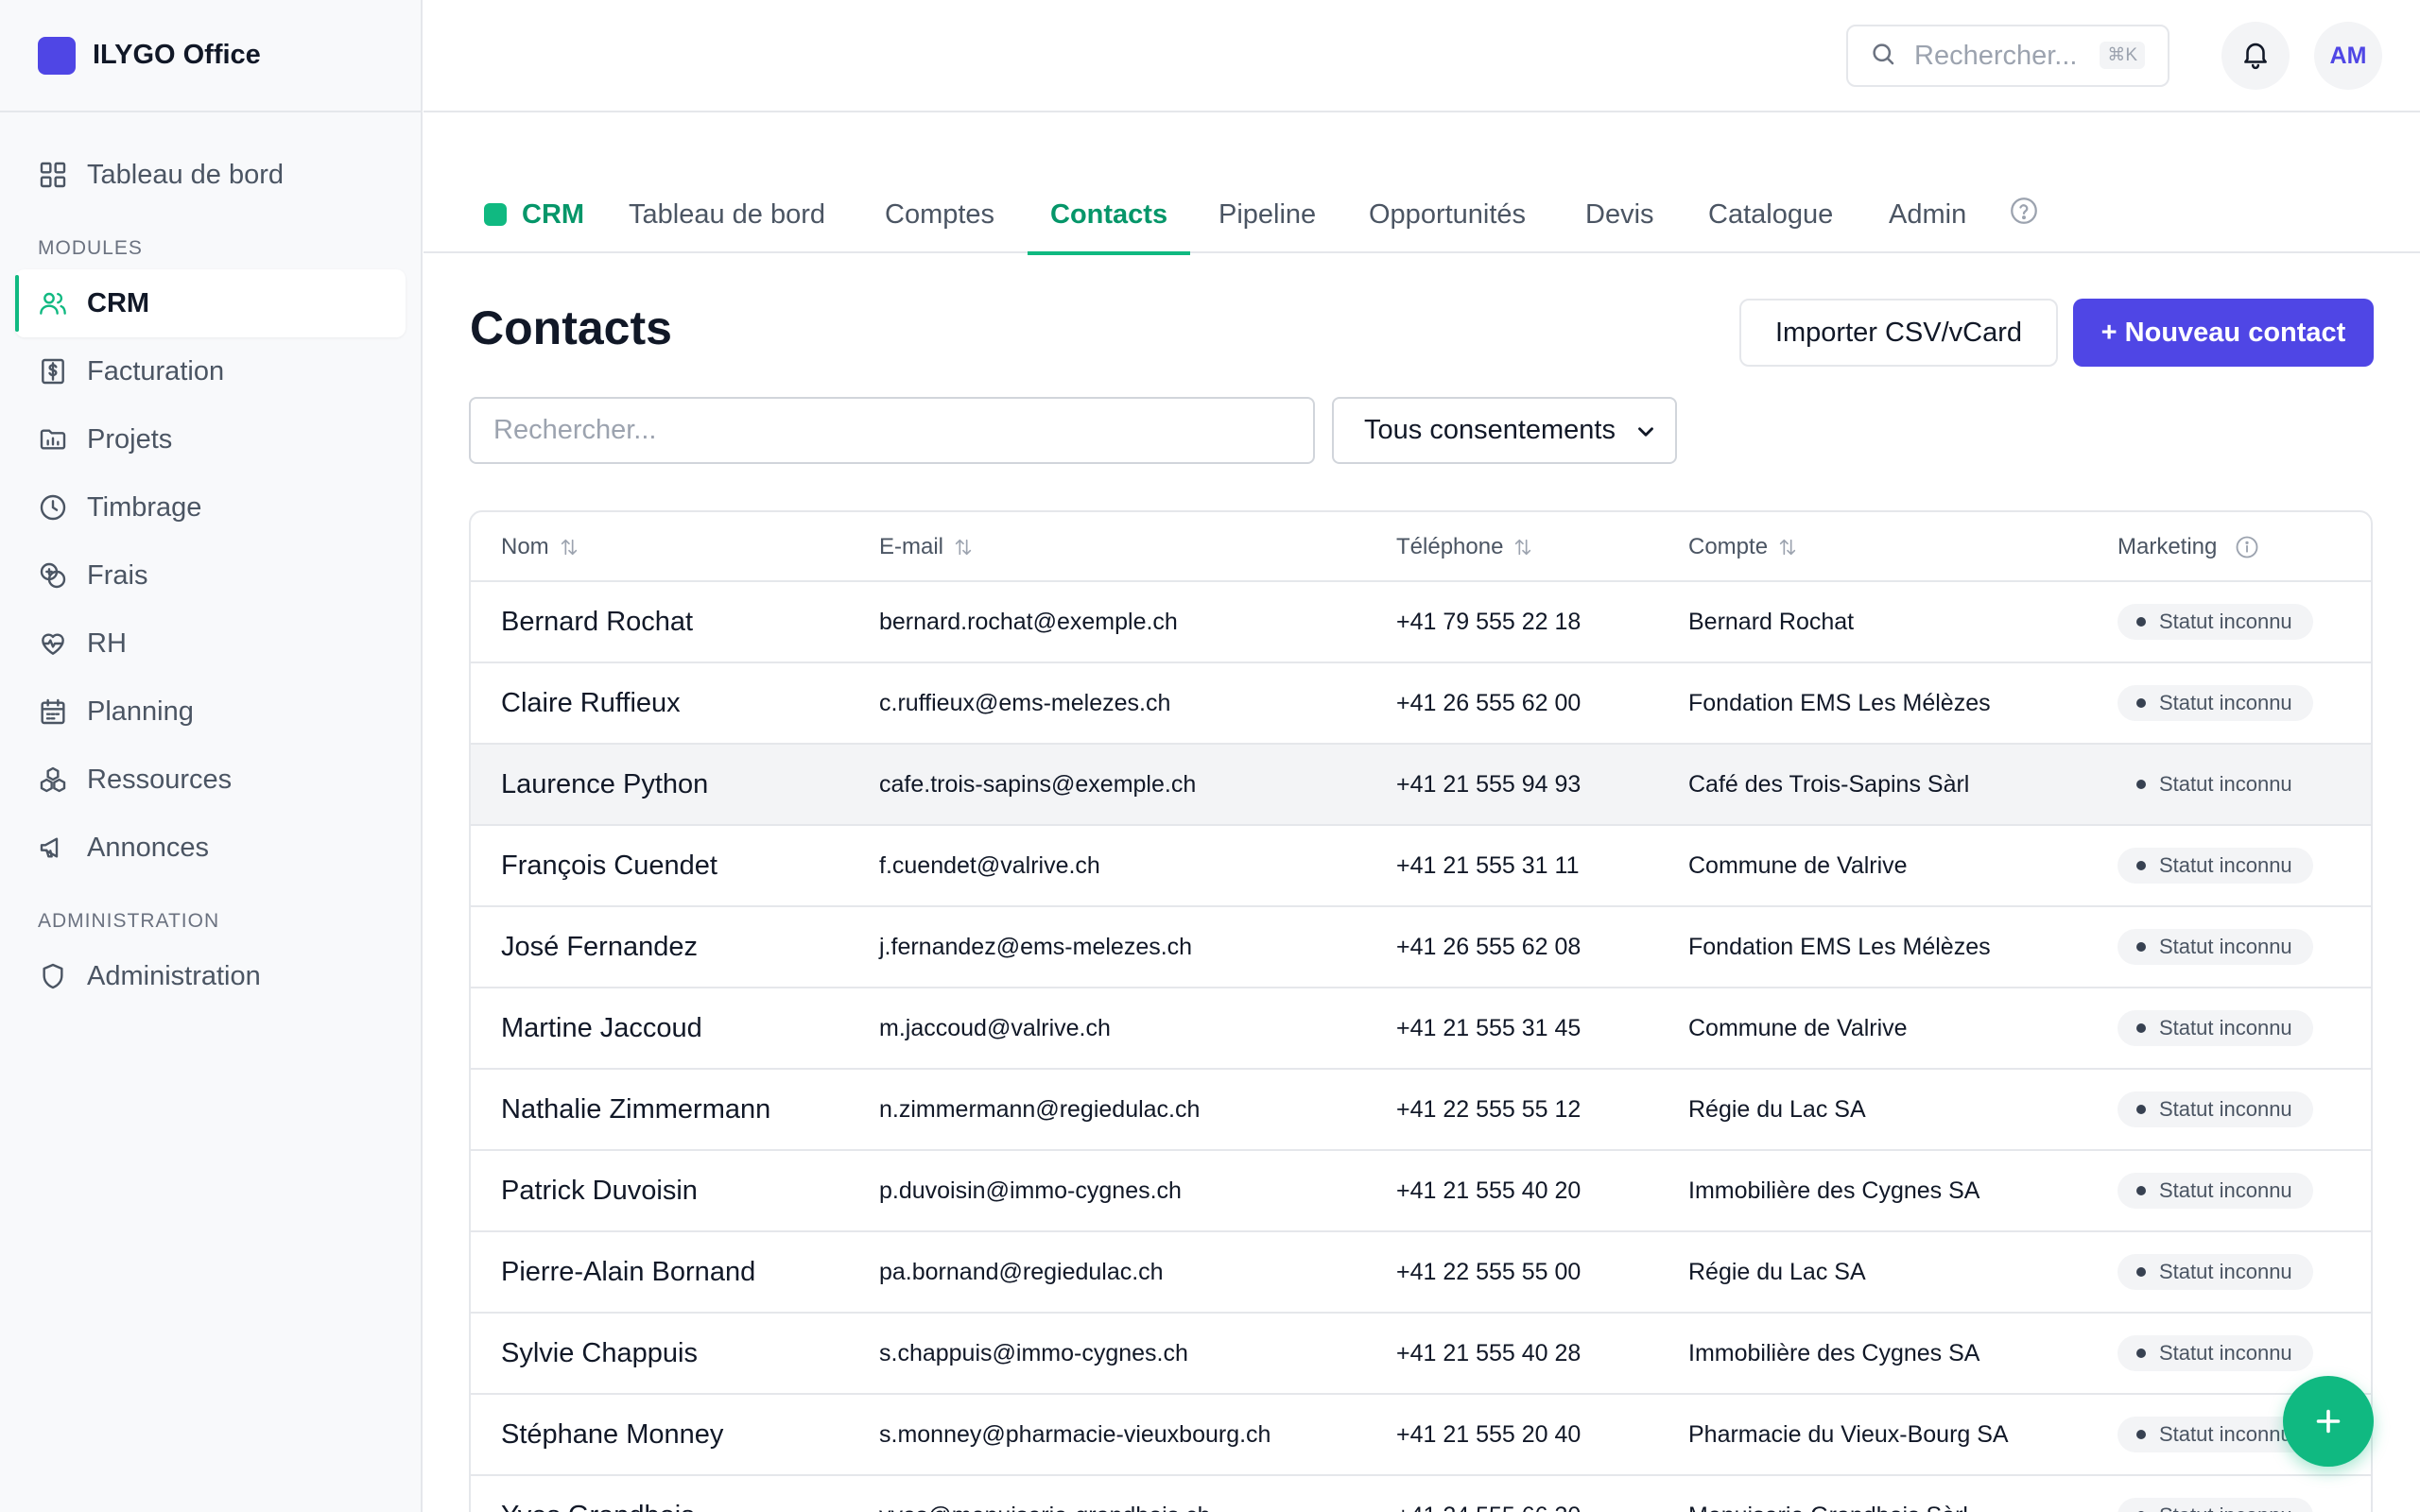 The width and height of the screenshot is (2420, 1512). What do you see at coordinates (1489, 946) in the screenshot?
I see `contact-phone: +41 26 555 62 08` at bounding box center [1489, 946].